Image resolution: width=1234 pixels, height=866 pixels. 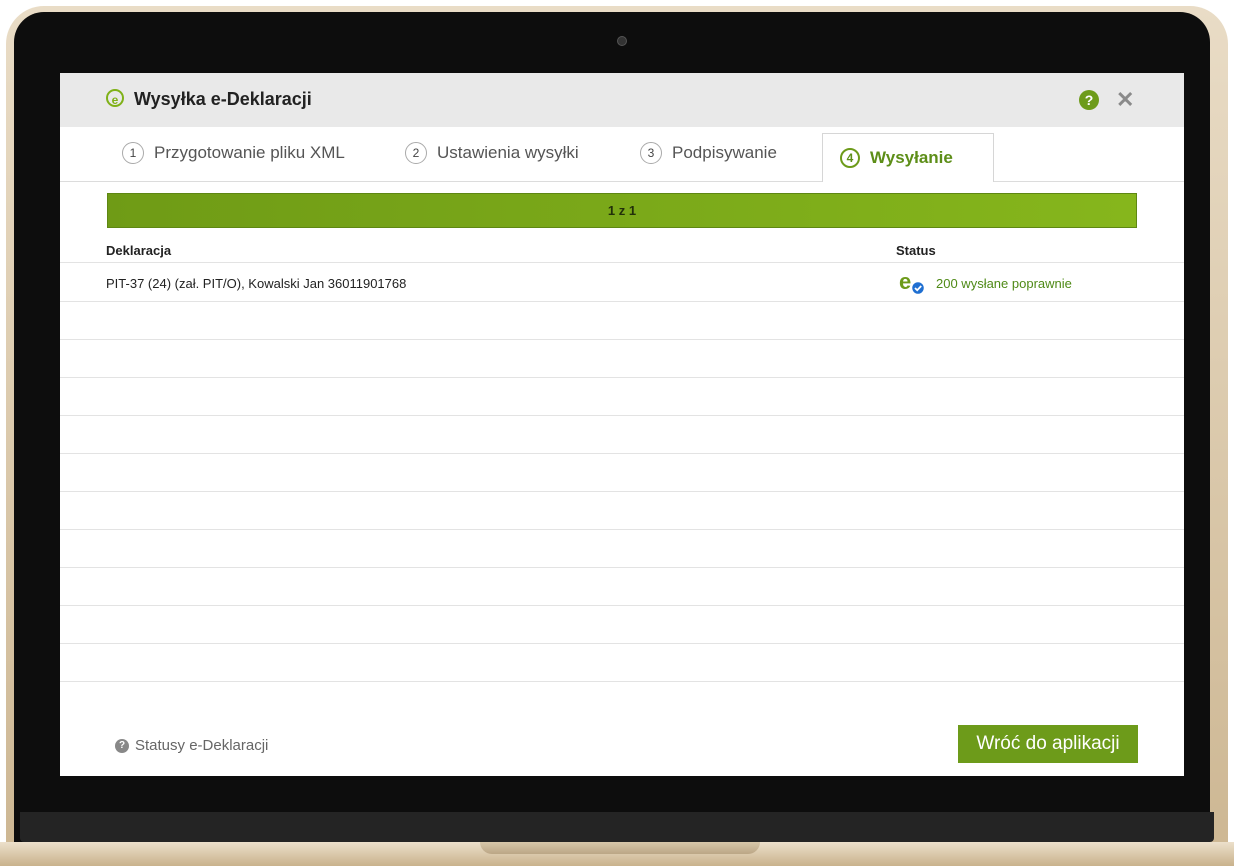 What do you see at coordinates (115, 98) in the screenshot?
I see `e-logo-icon: e` at bounding box center [115, 98].